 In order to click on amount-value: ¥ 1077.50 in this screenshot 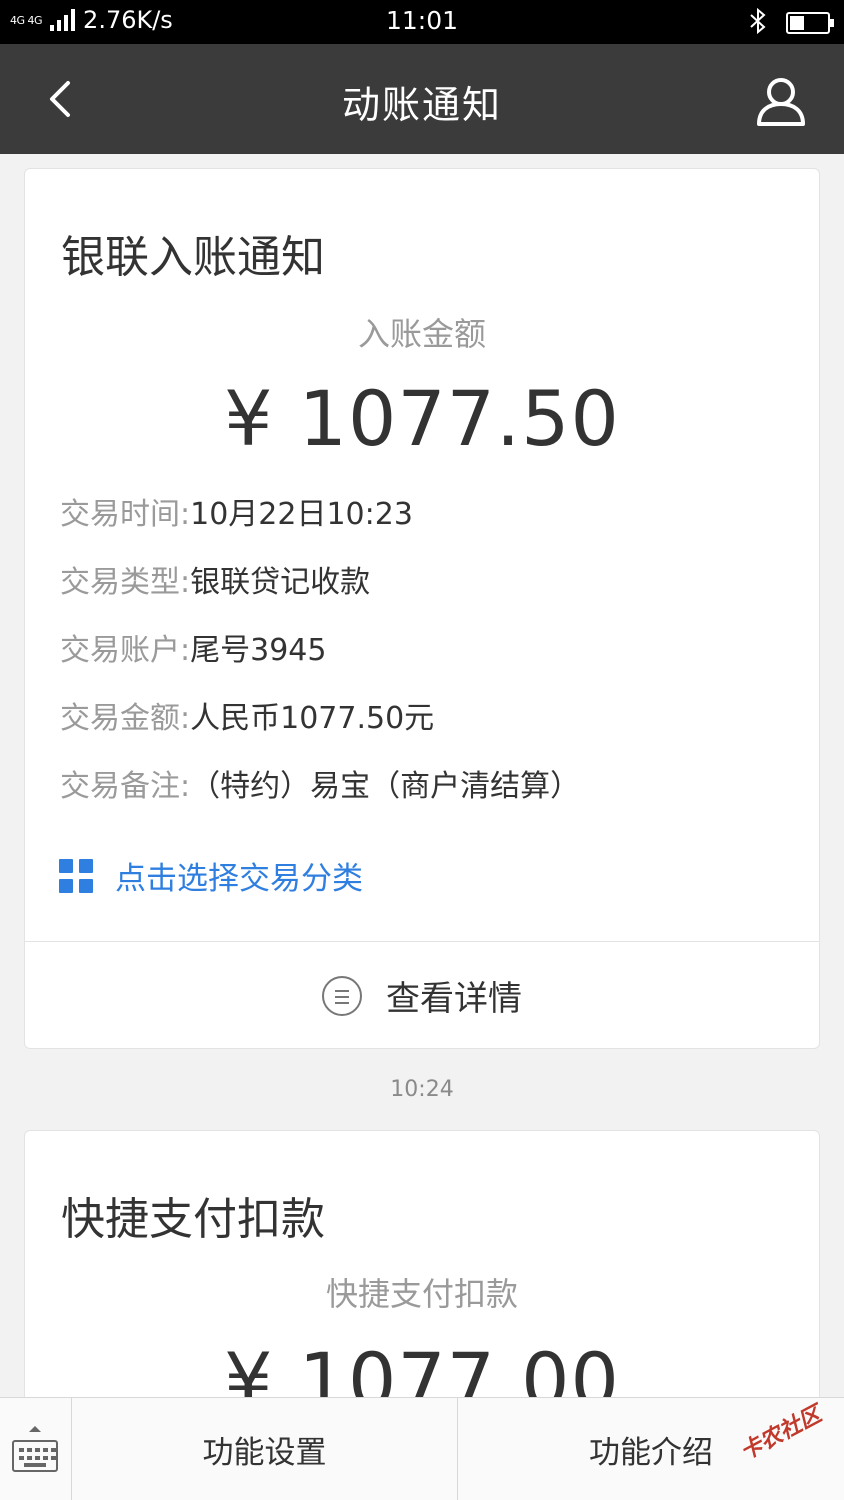, I will do `click(422, 418)`.